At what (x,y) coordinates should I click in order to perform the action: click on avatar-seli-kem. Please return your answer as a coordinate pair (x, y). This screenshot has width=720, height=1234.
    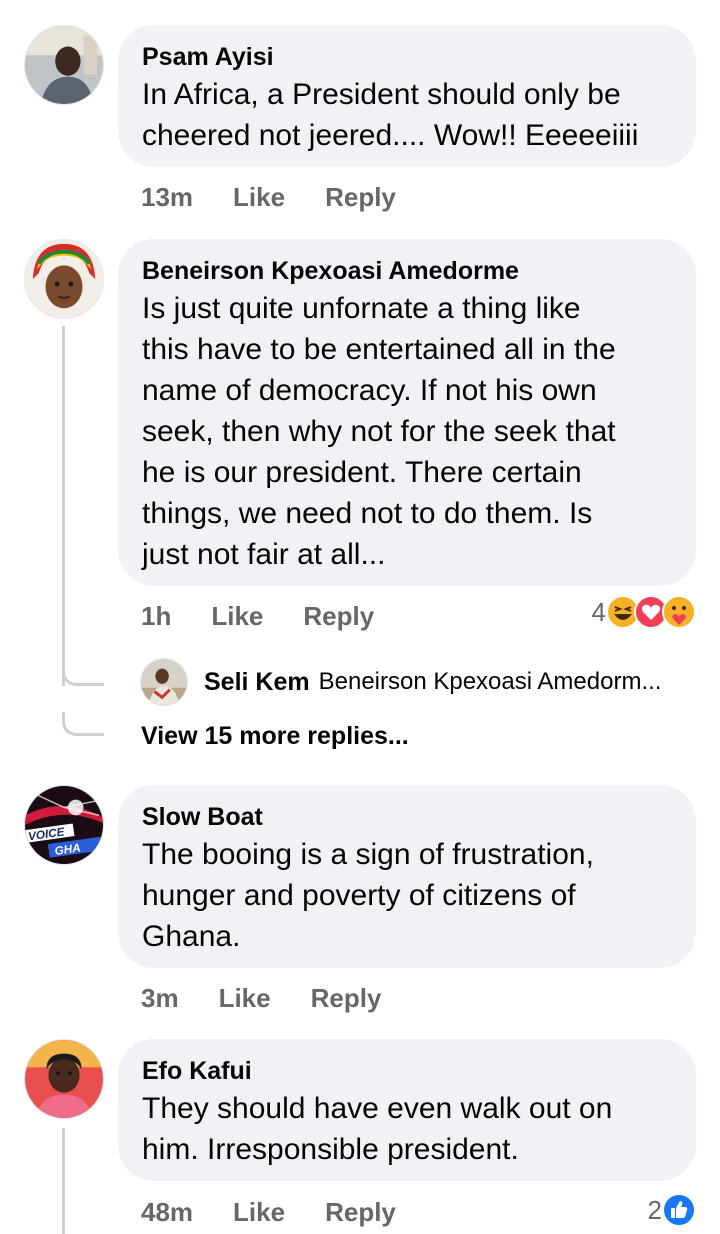
    Looking at the image, I should click on (164, 682).